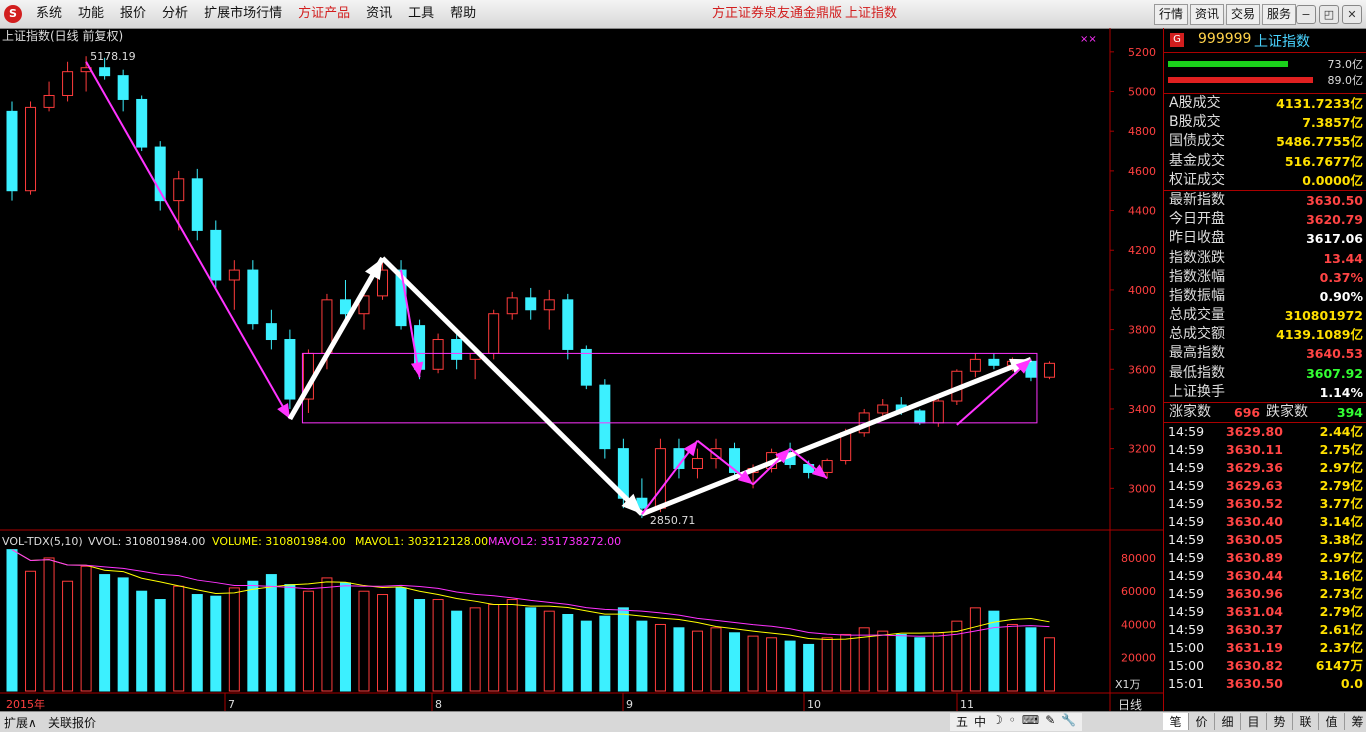 Image resolution: width=1366 pixels, height=732 pixels. What do you see at coordinates (962, 722) in the screenshot?
I see `ime-icon-0: 五` at bounding box center [962, 722].